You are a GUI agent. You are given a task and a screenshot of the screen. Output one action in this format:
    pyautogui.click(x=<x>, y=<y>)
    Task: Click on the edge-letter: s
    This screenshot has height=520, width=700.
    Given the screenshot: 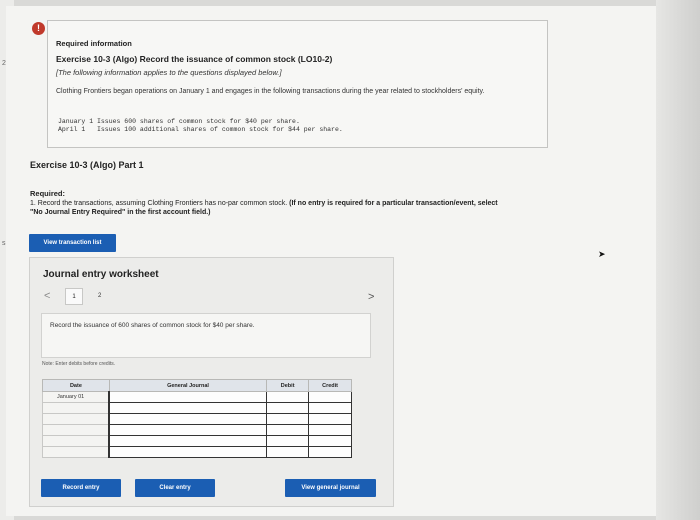 What is the action you would take?
    pyautogui.click(x=4, y=243)
    